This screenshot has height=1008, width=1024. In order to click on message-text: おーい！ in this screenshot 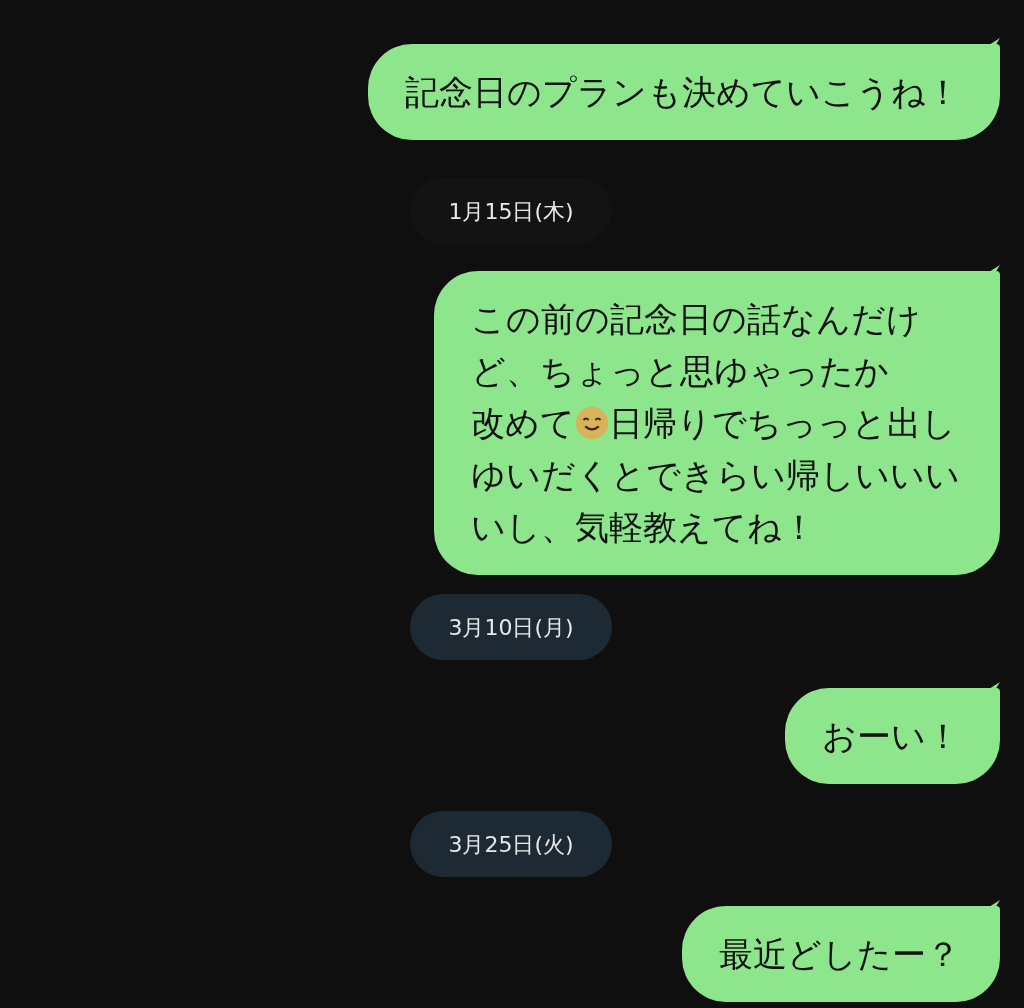, I will do `click(891, 736)`.